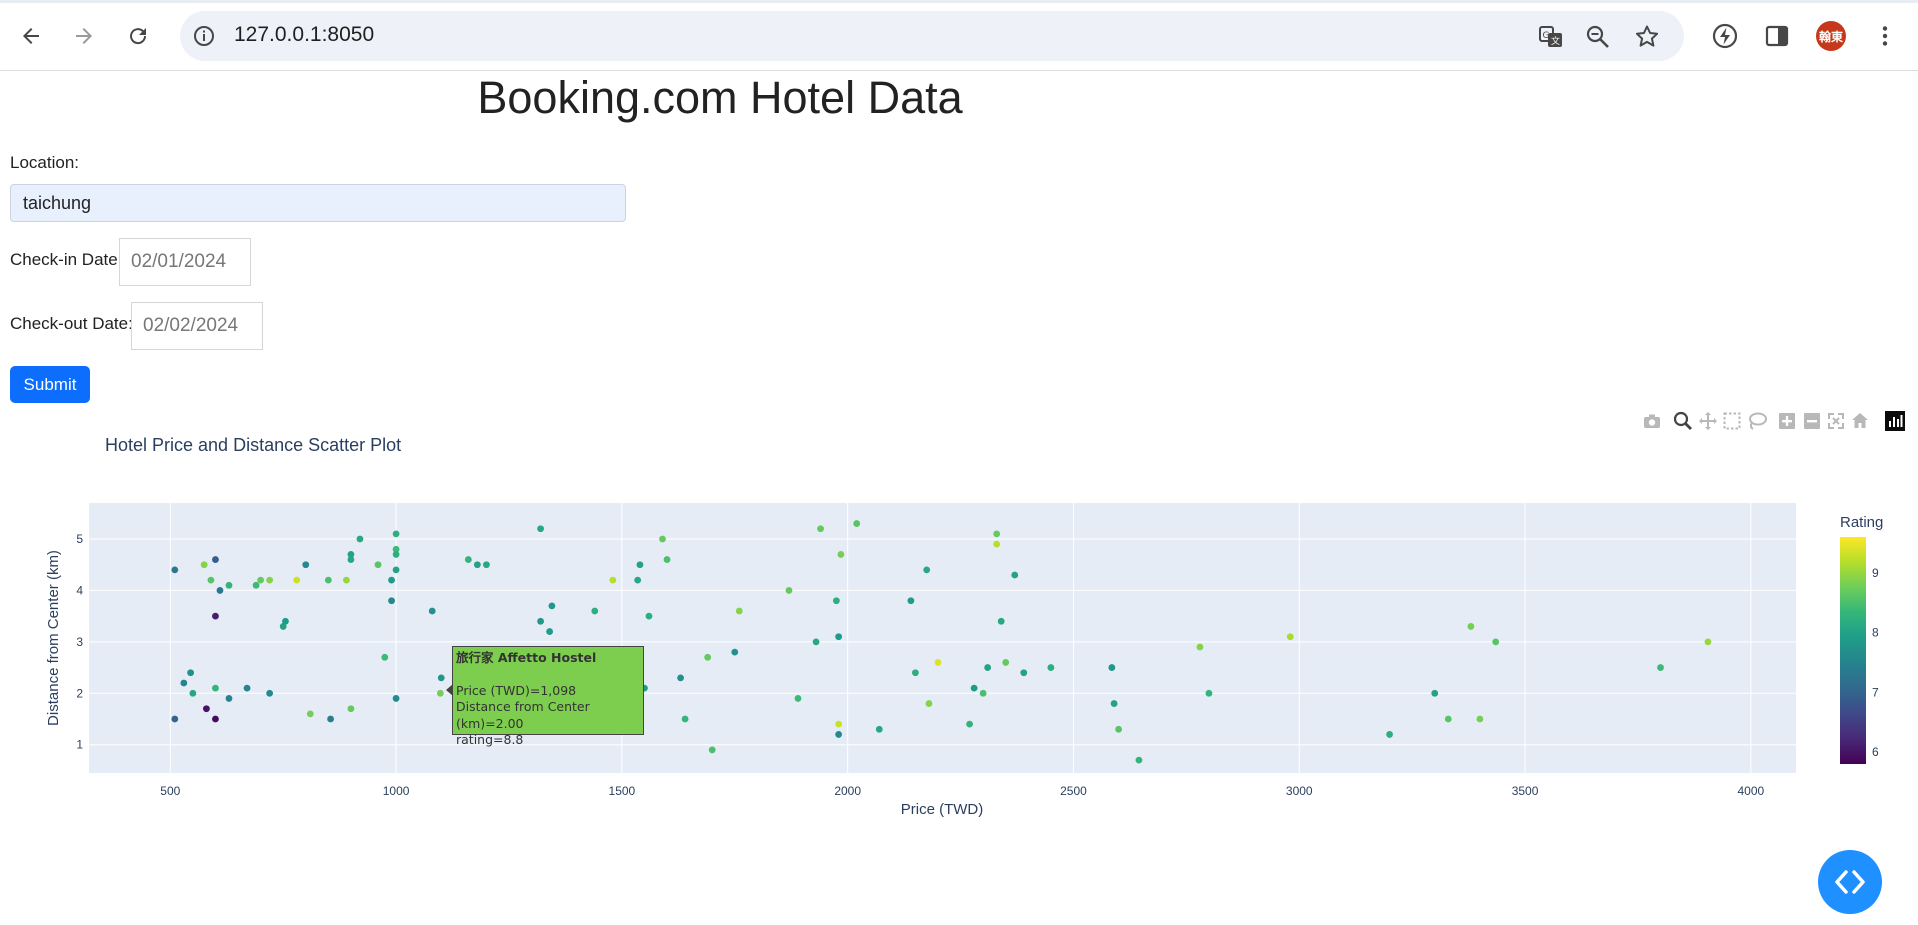 The image size is (1918, 925). Describe the element at coordinates (1850, 882) in the screenshot. I see `dash-debug-button` at that location.